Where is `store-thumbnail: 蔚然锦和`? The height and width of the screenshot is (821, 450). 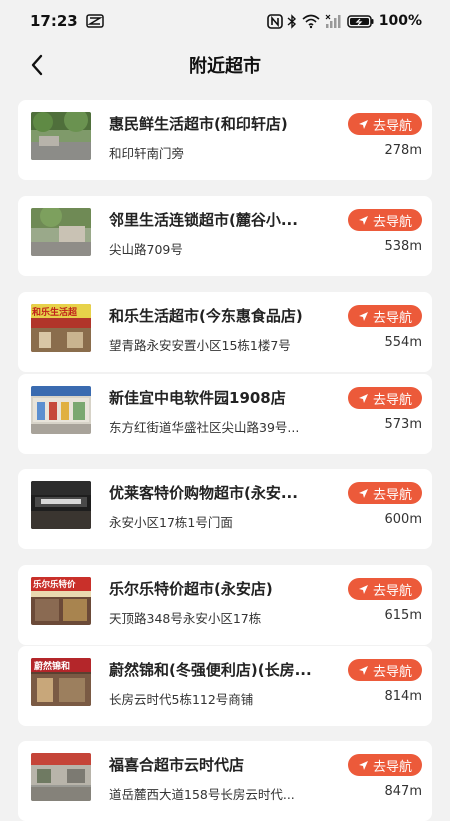
store-thumbnail: 蔚然锦和 is located at coordinates (61, 682).